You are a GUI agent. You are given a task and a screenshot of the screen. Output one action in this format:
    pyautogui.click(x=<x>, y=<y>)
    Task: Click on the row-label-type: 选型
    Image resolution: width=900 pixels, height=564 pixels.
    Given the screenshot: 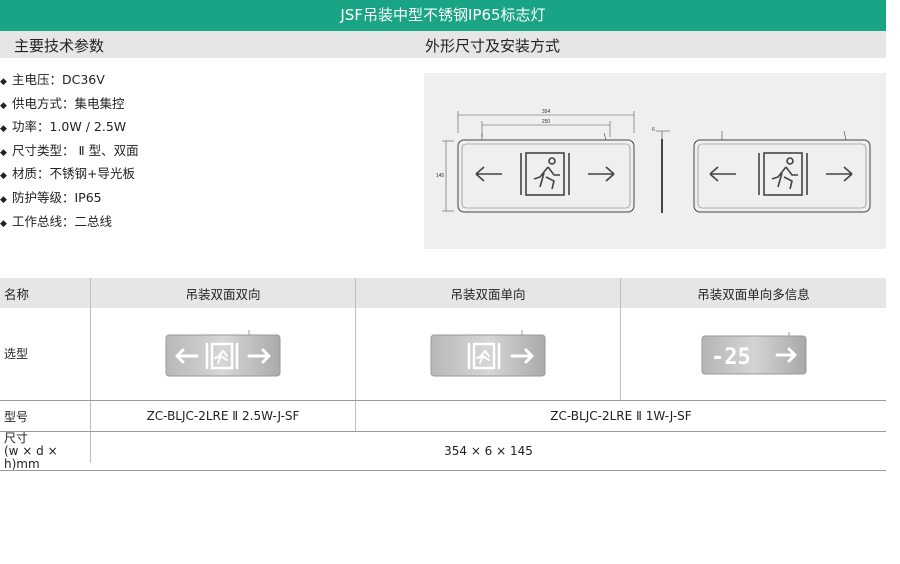 What is the action you would take?
    pyautogui.click(x=16, y=353)
    